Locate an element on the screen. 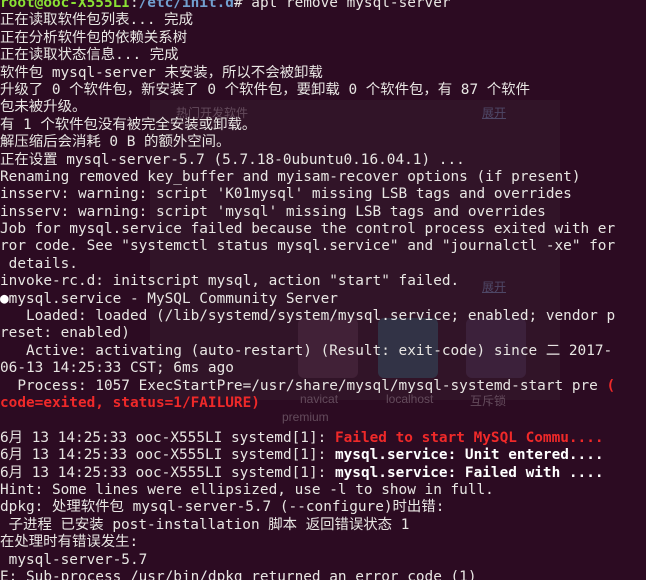 The image size is (646, 580). service-title: mysql.service - MySQL Community Server is located at coordinates (173, 298).